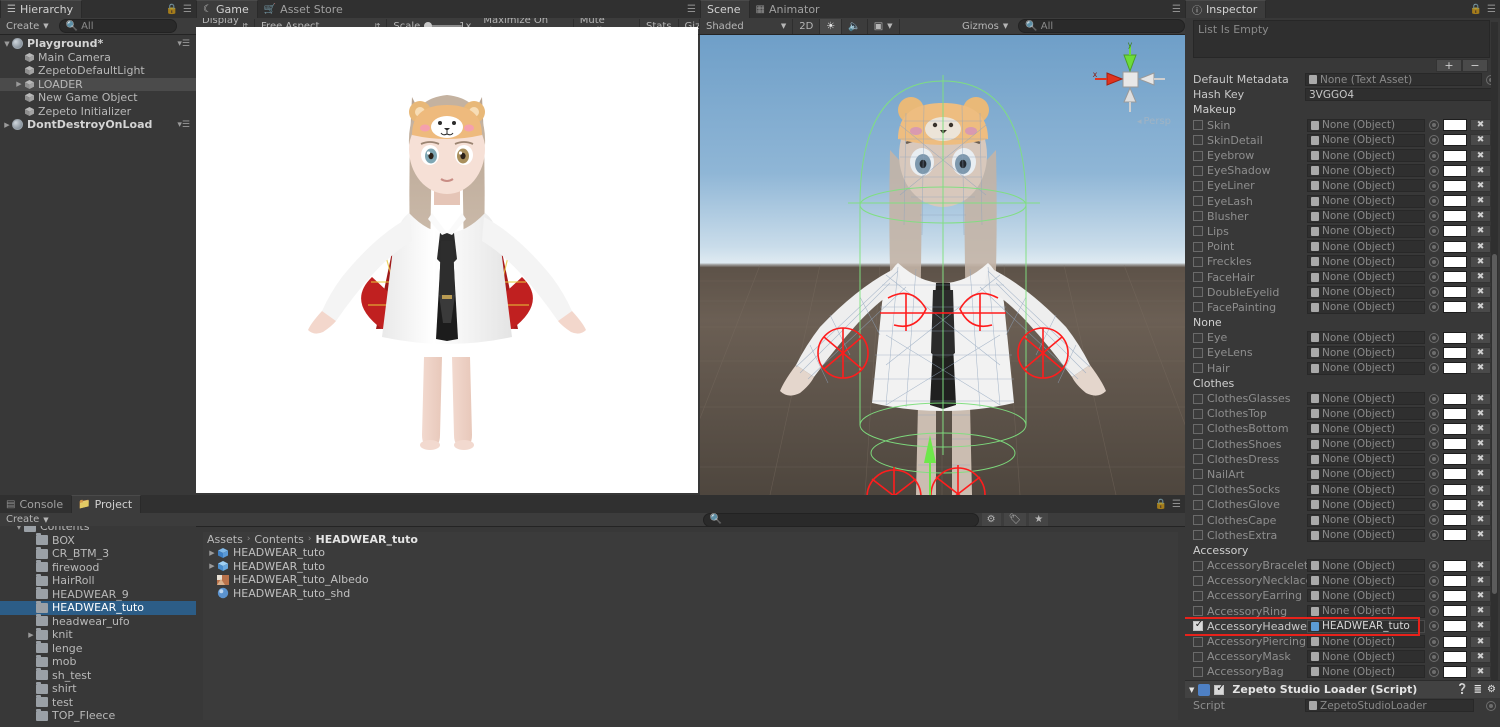  What do you see at coordinates (106, 504) in the screenshot?
I see `tab-project: 📁 Project` at bounding box center [106, 504].